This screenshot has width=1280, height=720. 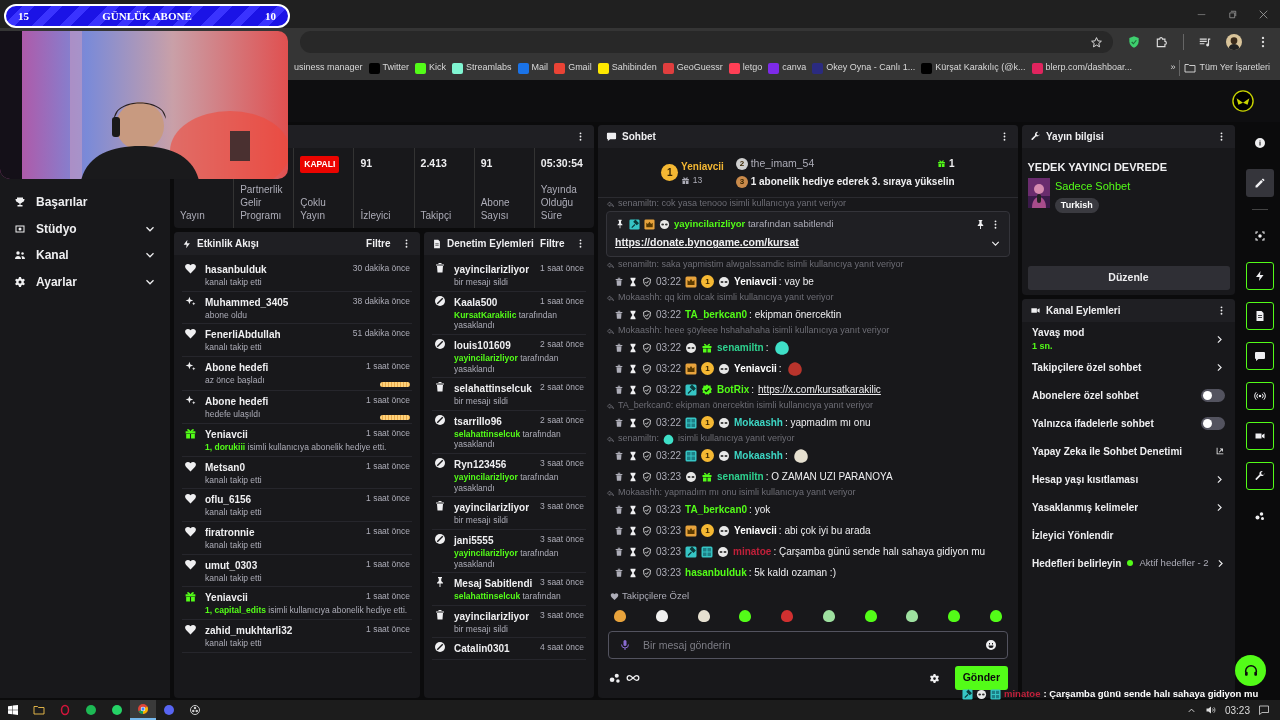 What do you see at coordinates (1128, 395) in the screenshot?
I see `channel-action: Abonelere özel sohbet` at bounding box center [1128, 395].